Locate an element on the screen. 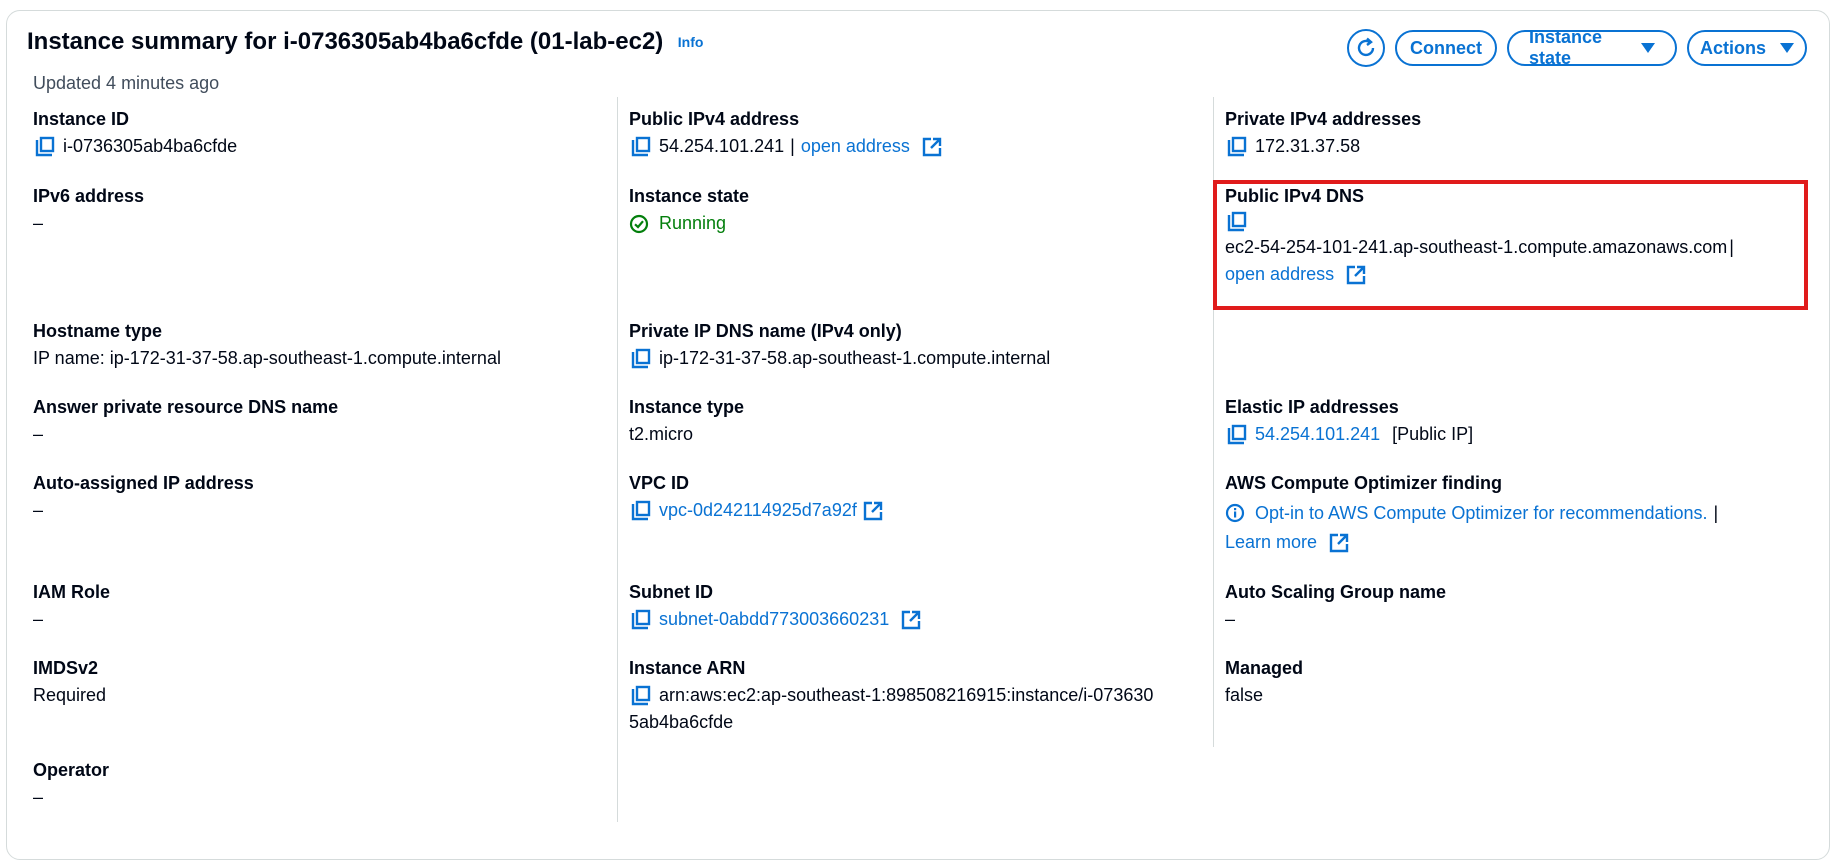 This screenshot has width=1837, height=860. instance-state-value: Running is located at coordinates (693, 223).